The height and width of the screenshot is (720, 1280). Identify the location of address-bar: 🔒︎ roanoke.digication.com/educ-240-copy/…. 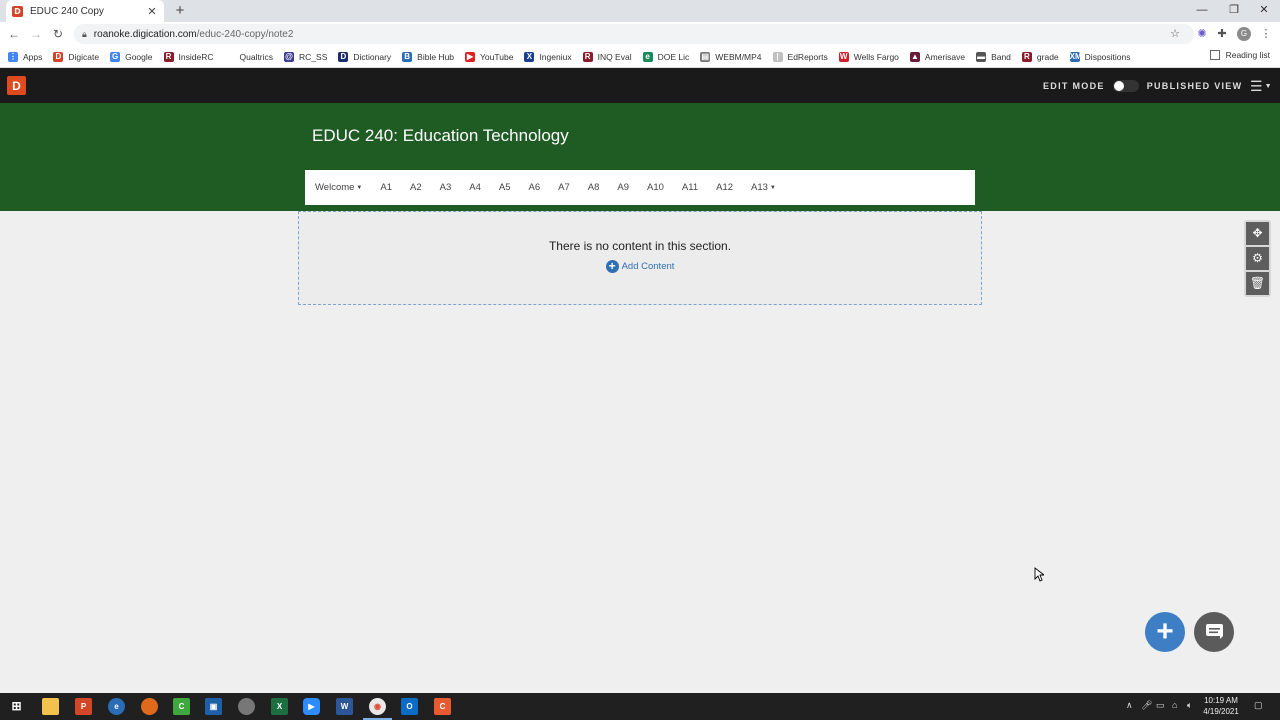
(634, 34).